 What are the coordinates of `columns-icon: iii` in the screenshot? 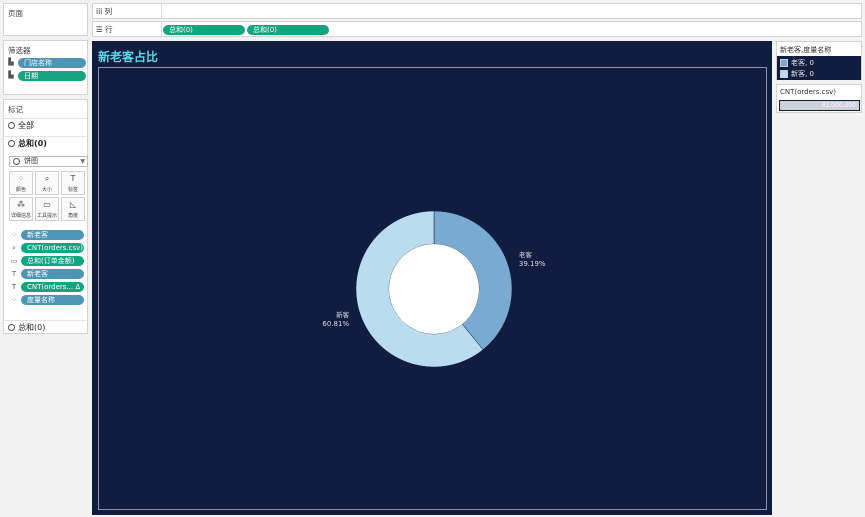 It's located at (99, 11).